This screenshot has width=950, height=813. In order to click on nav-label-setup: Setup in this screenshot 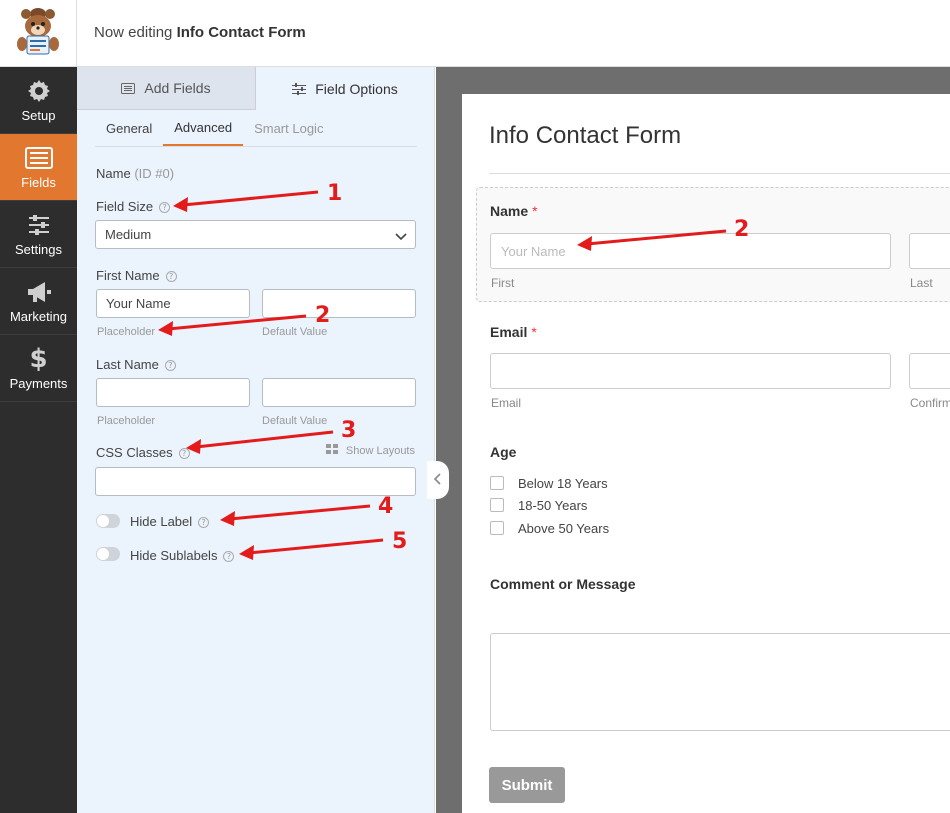, I will do `click(38, 115)`.